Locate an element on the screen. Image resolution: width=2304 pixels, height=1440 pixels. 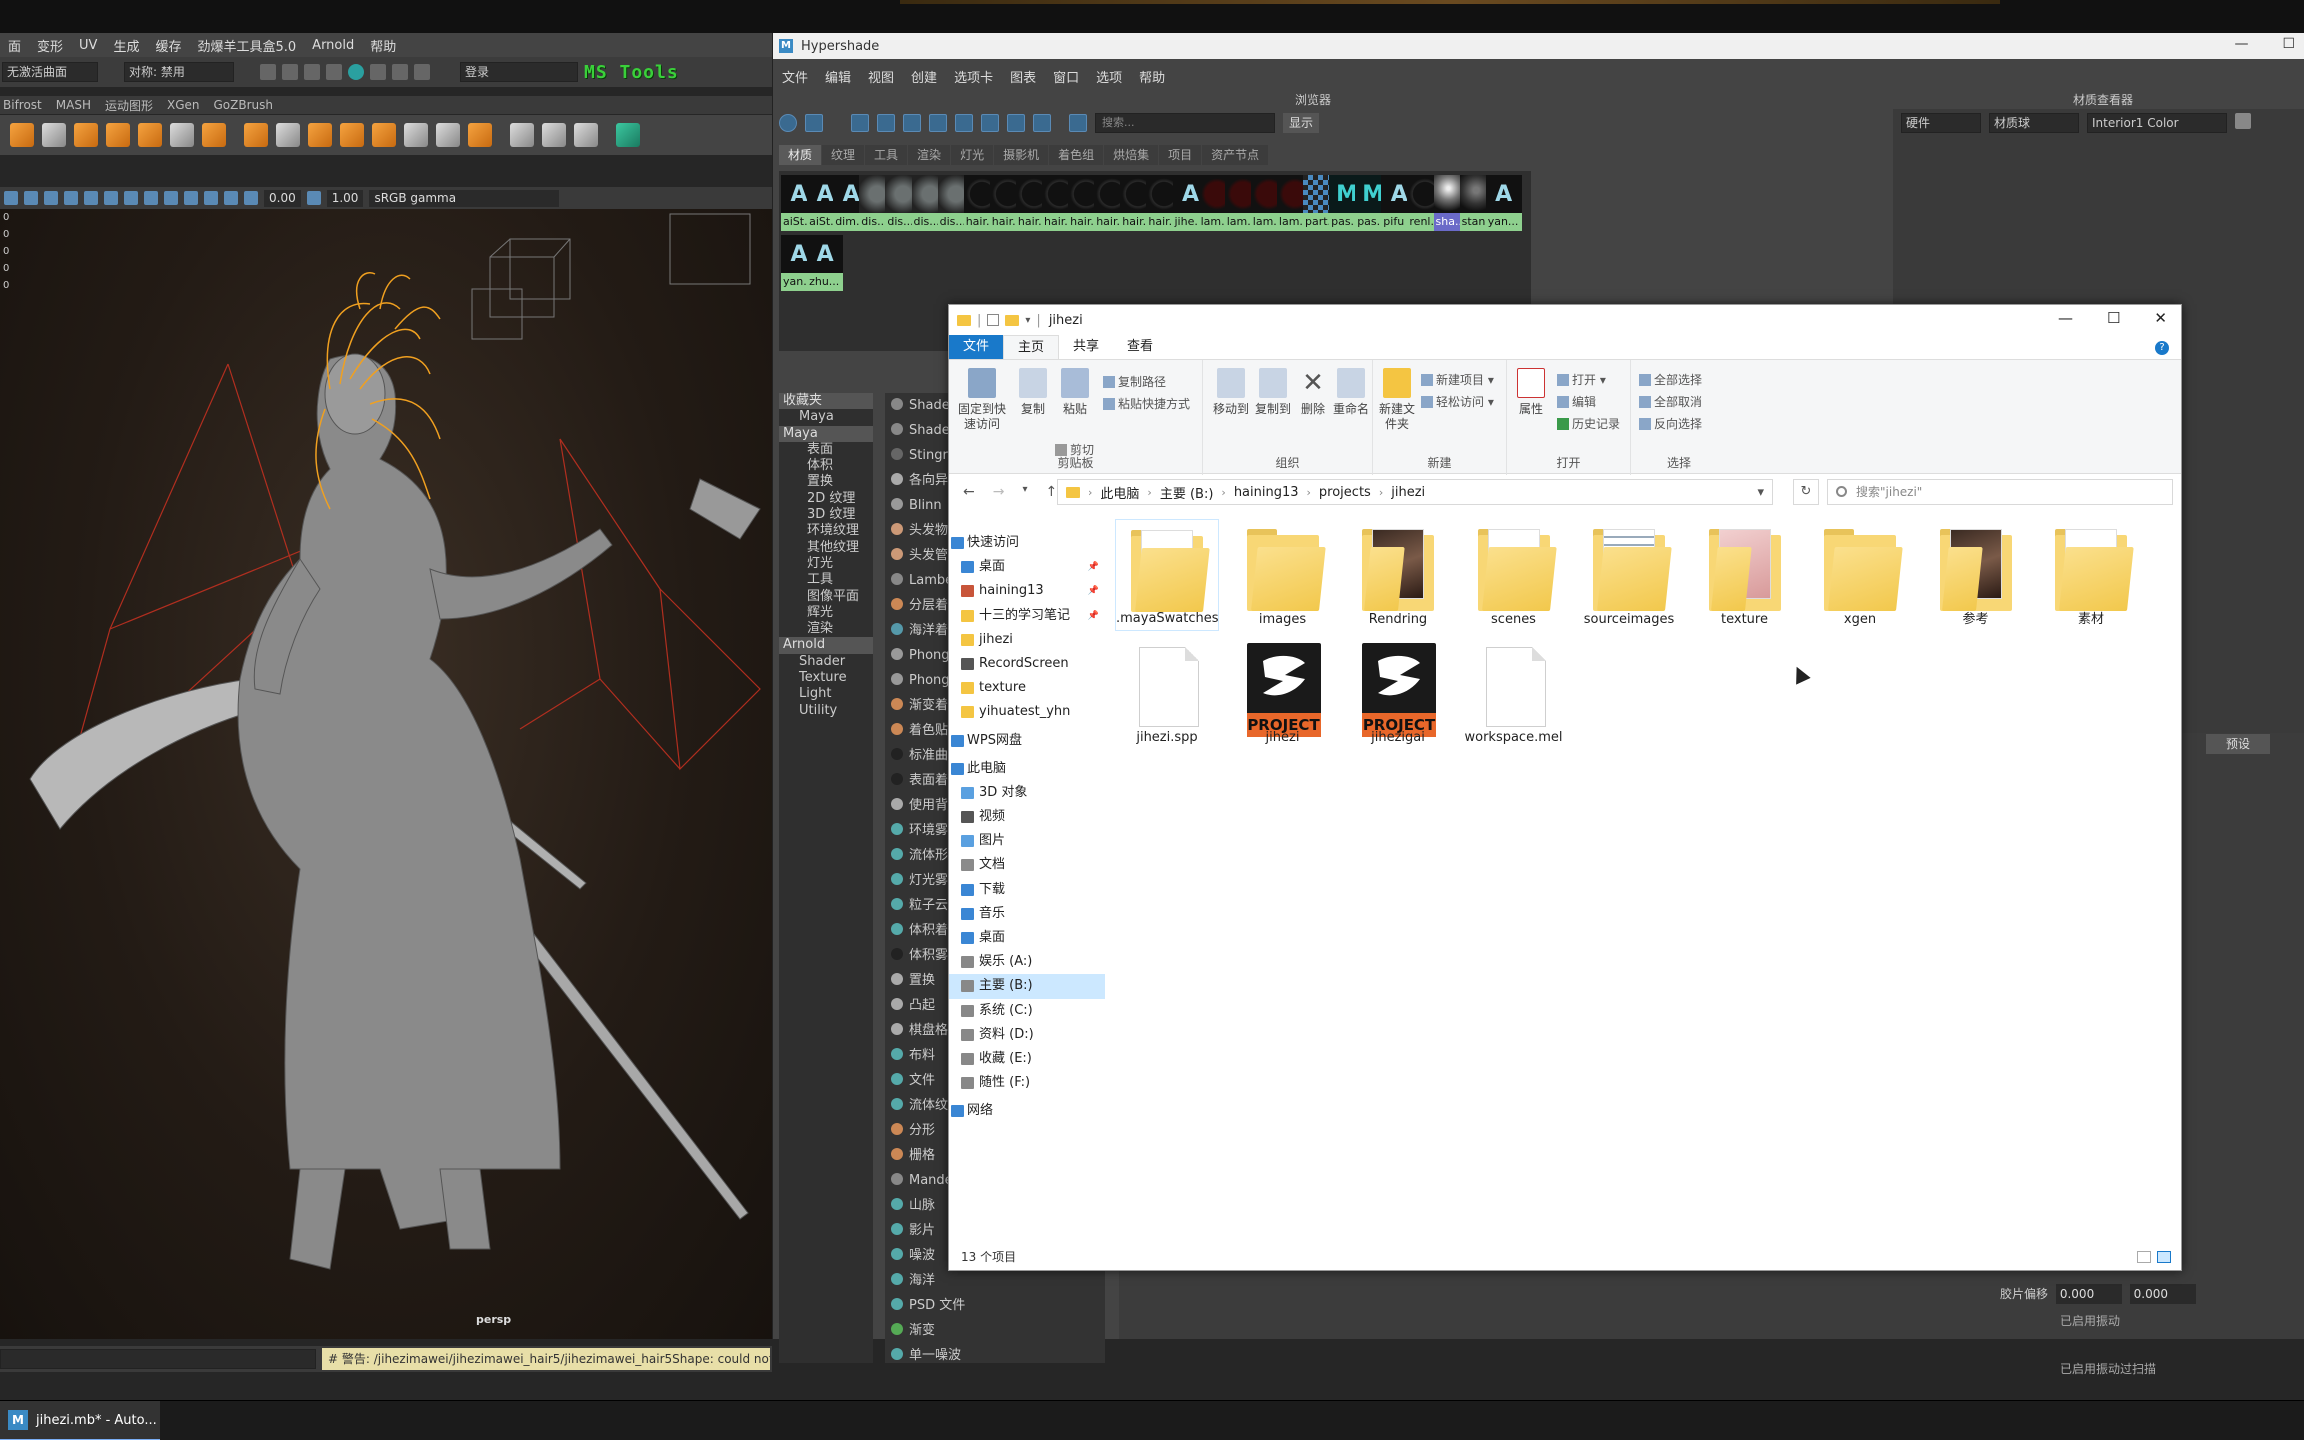
search-input: 搜索"jihezi" is located at coordinates (2000, 492).